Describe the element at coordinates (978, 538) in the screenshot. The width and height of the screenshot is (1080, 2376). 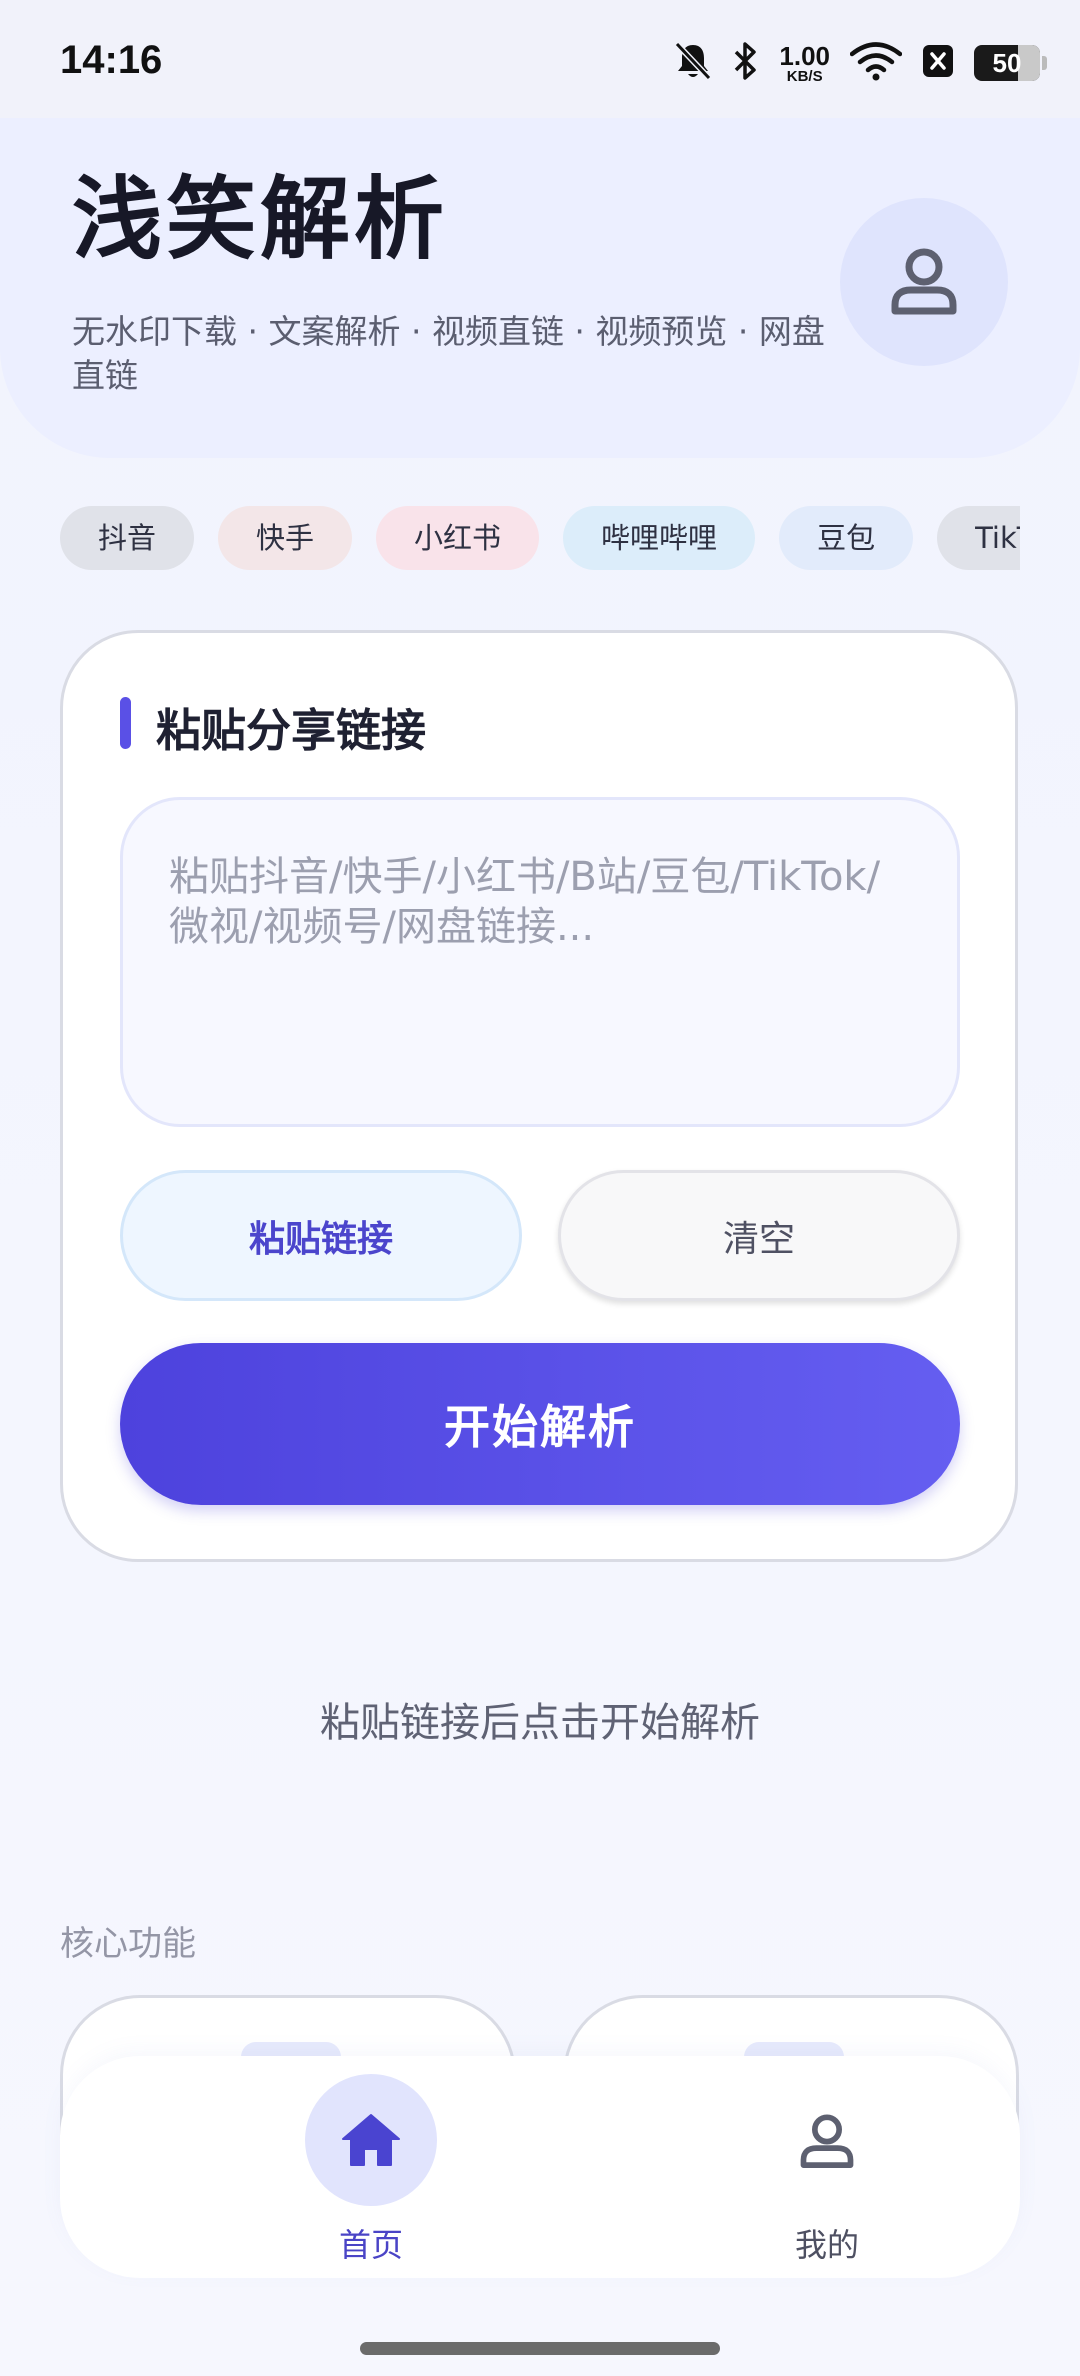
I see `chip-tiktok: TikTok` at that location.